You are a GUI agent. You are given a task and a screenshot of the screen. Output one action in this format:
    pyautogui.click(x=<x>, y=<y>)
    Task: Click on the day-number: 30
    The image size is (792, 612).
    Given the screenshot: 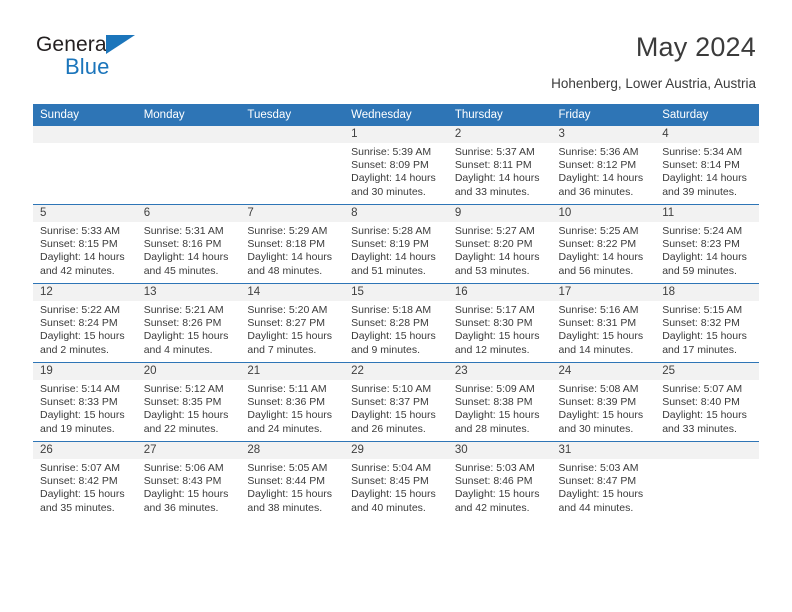 What is the action you would take?
    pyautogui.click(x=499, y=450)
    